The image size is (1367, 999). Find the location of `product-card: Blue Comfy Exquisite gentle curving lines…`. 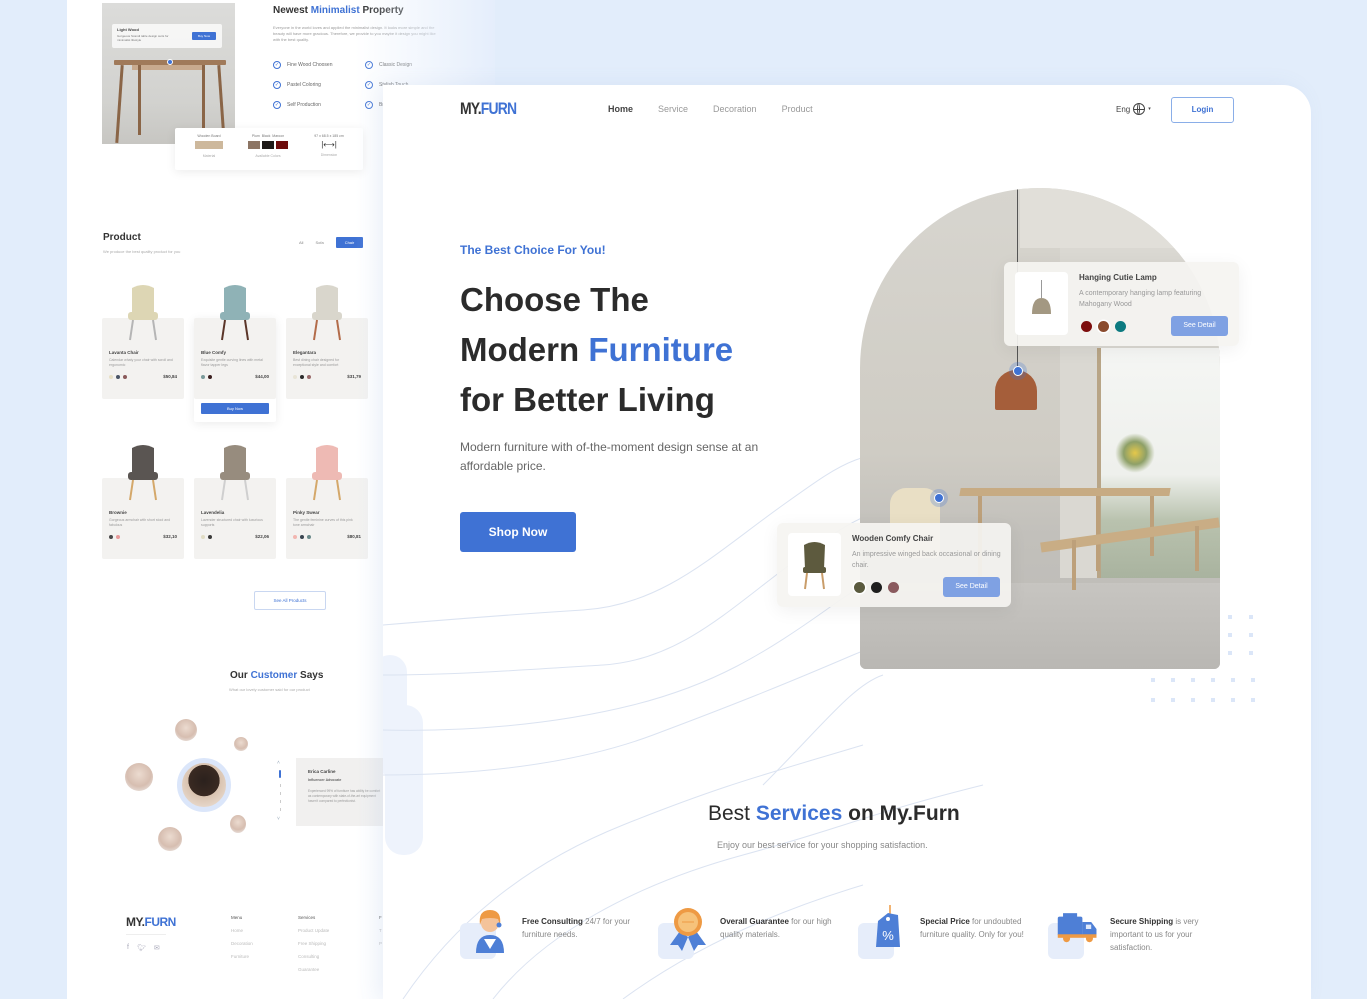

product-card: Blue Comfy Exquisite gentle curving lines… is located at coordinates (235, 342).